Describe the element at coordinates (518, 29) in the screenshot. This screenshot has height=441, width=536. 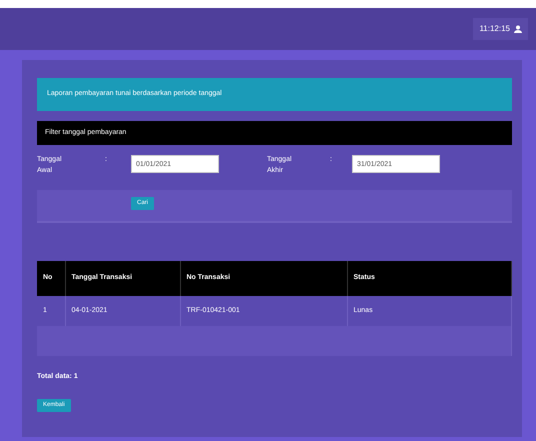
I see `user-icon` at that location.